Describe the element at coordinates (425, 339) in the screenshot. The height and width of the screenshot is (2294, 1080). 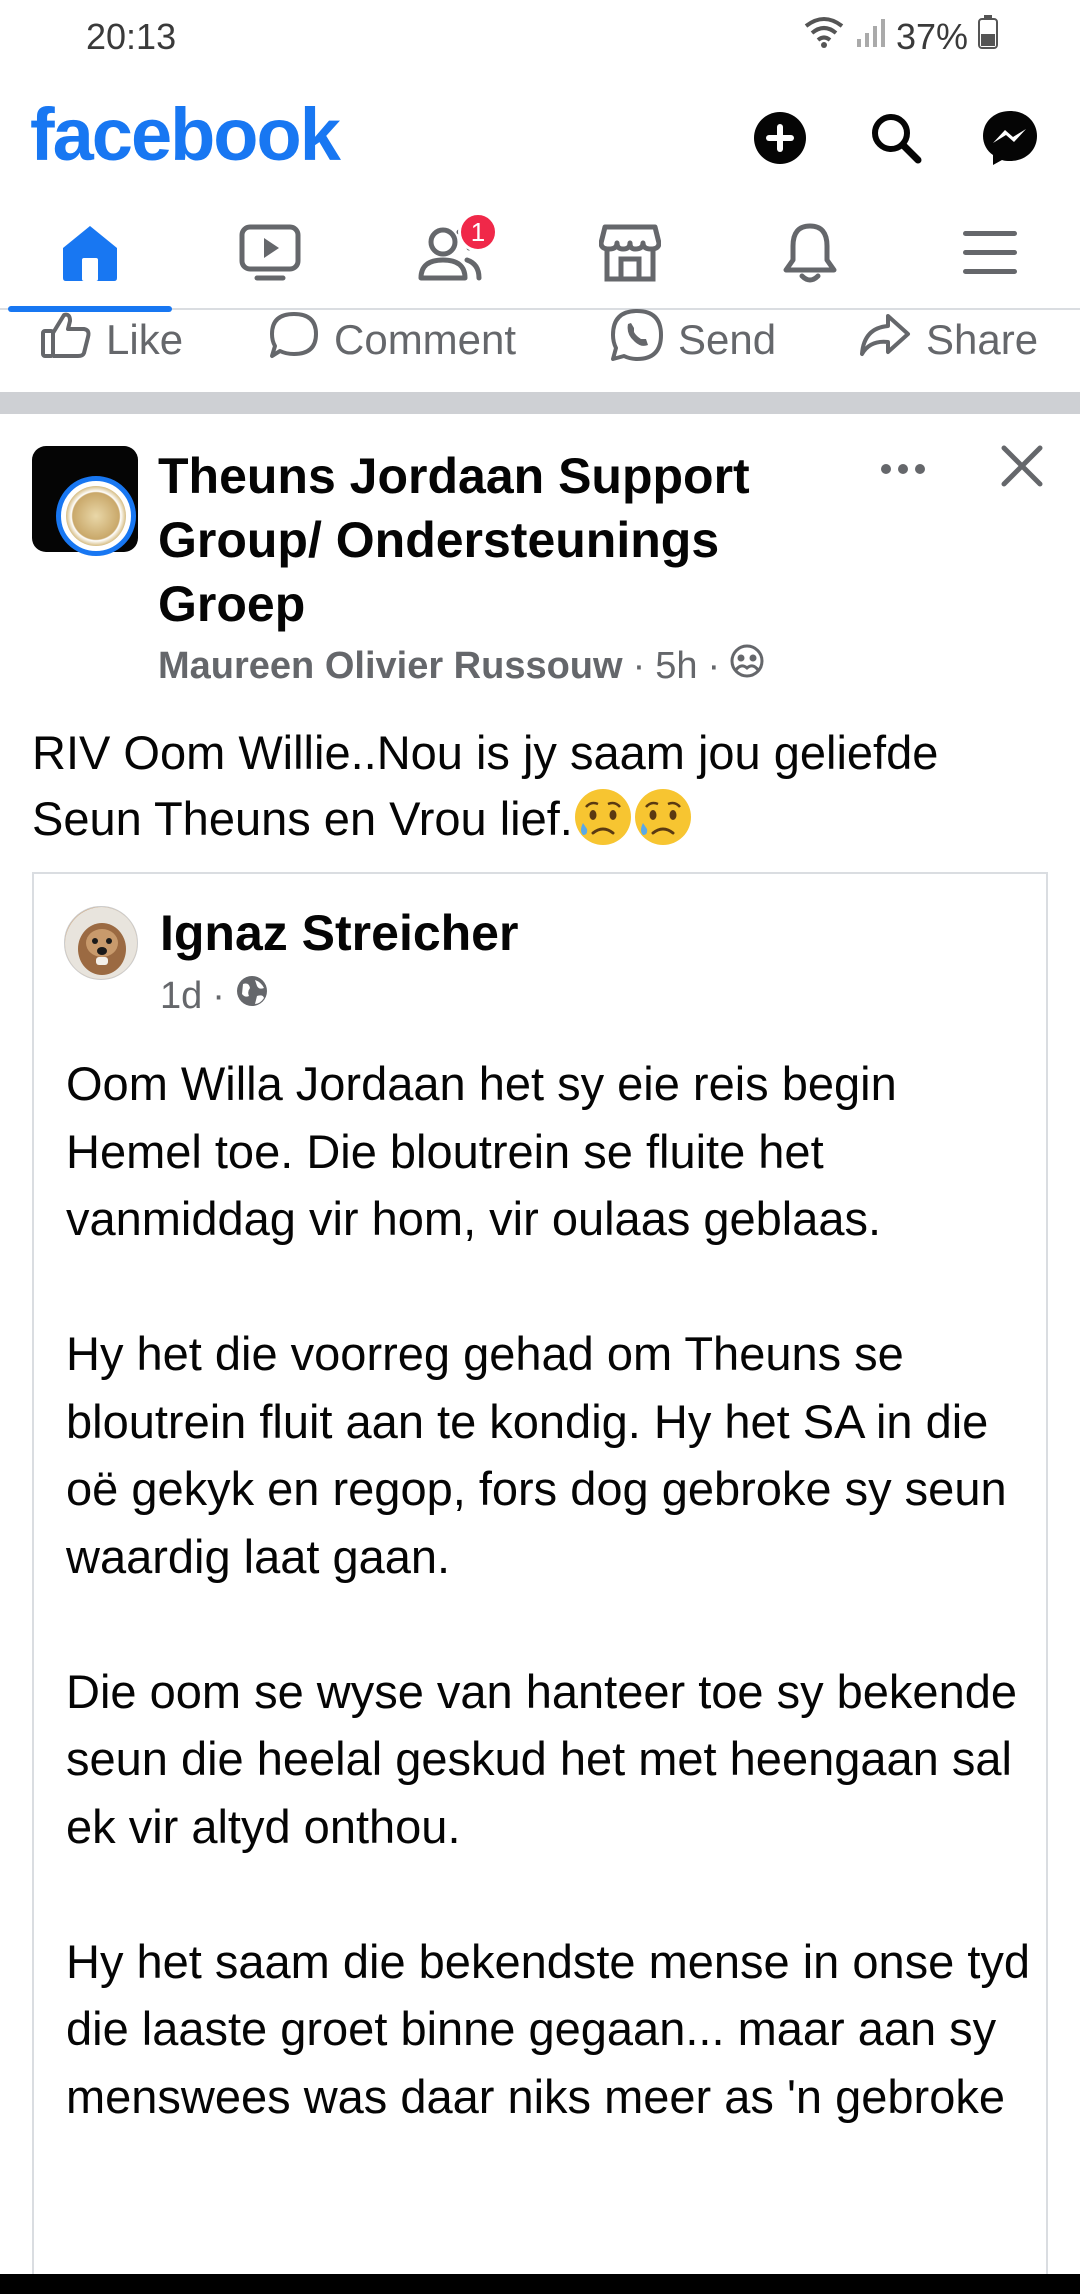
I see `comment-label: Comment` at that location.